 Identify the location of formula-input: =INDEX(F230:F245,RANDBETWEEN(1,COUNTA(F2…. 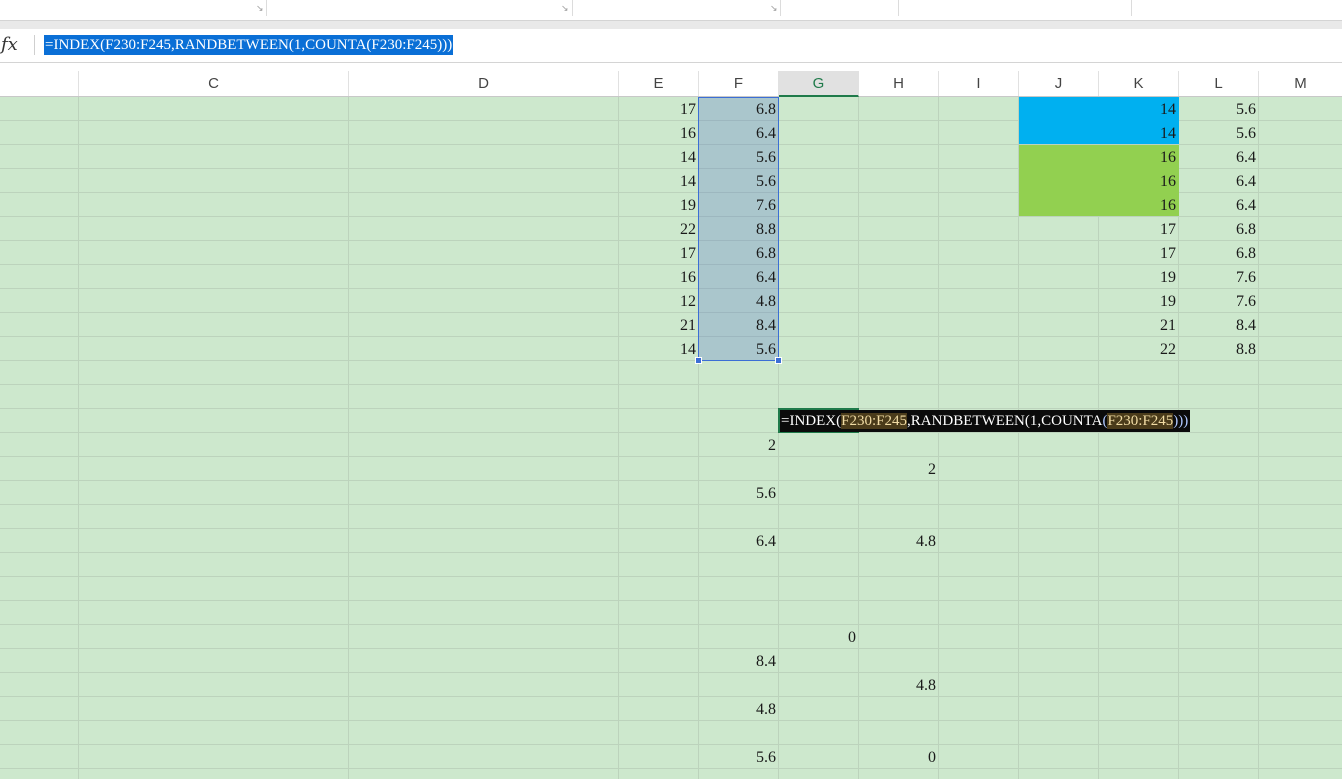
(249, 45).